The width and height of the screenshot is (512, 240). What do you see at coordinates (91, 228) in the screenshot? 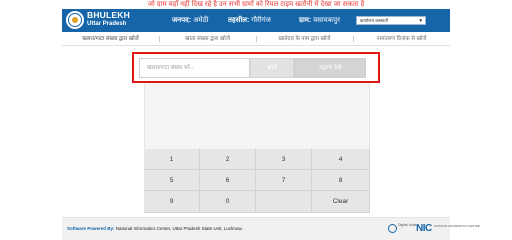
I see `footer-credit-prefix: Software Powered By:` at bounding box center [91, 228].